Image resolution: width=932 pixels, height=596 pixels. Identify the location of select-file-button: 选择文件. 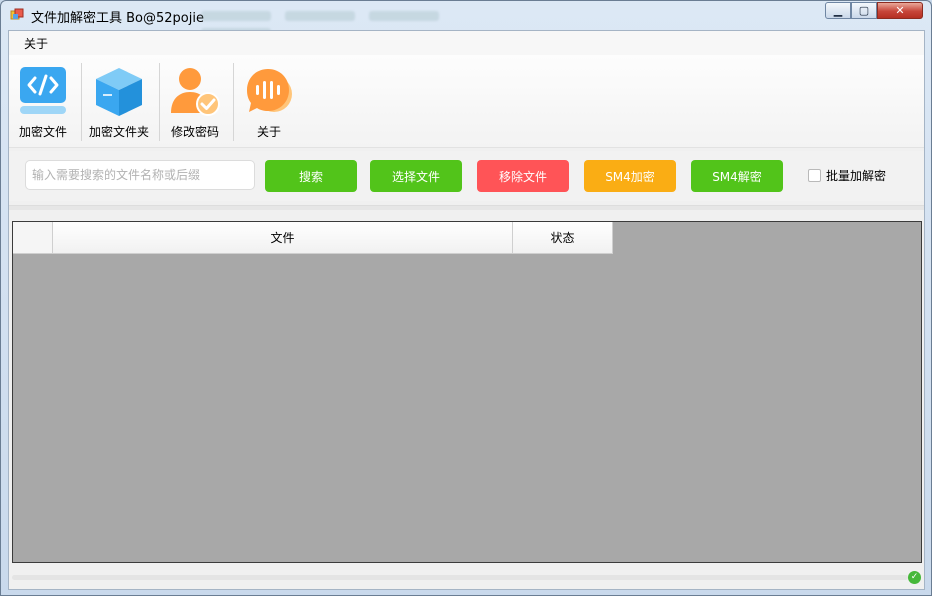
(416, 176).